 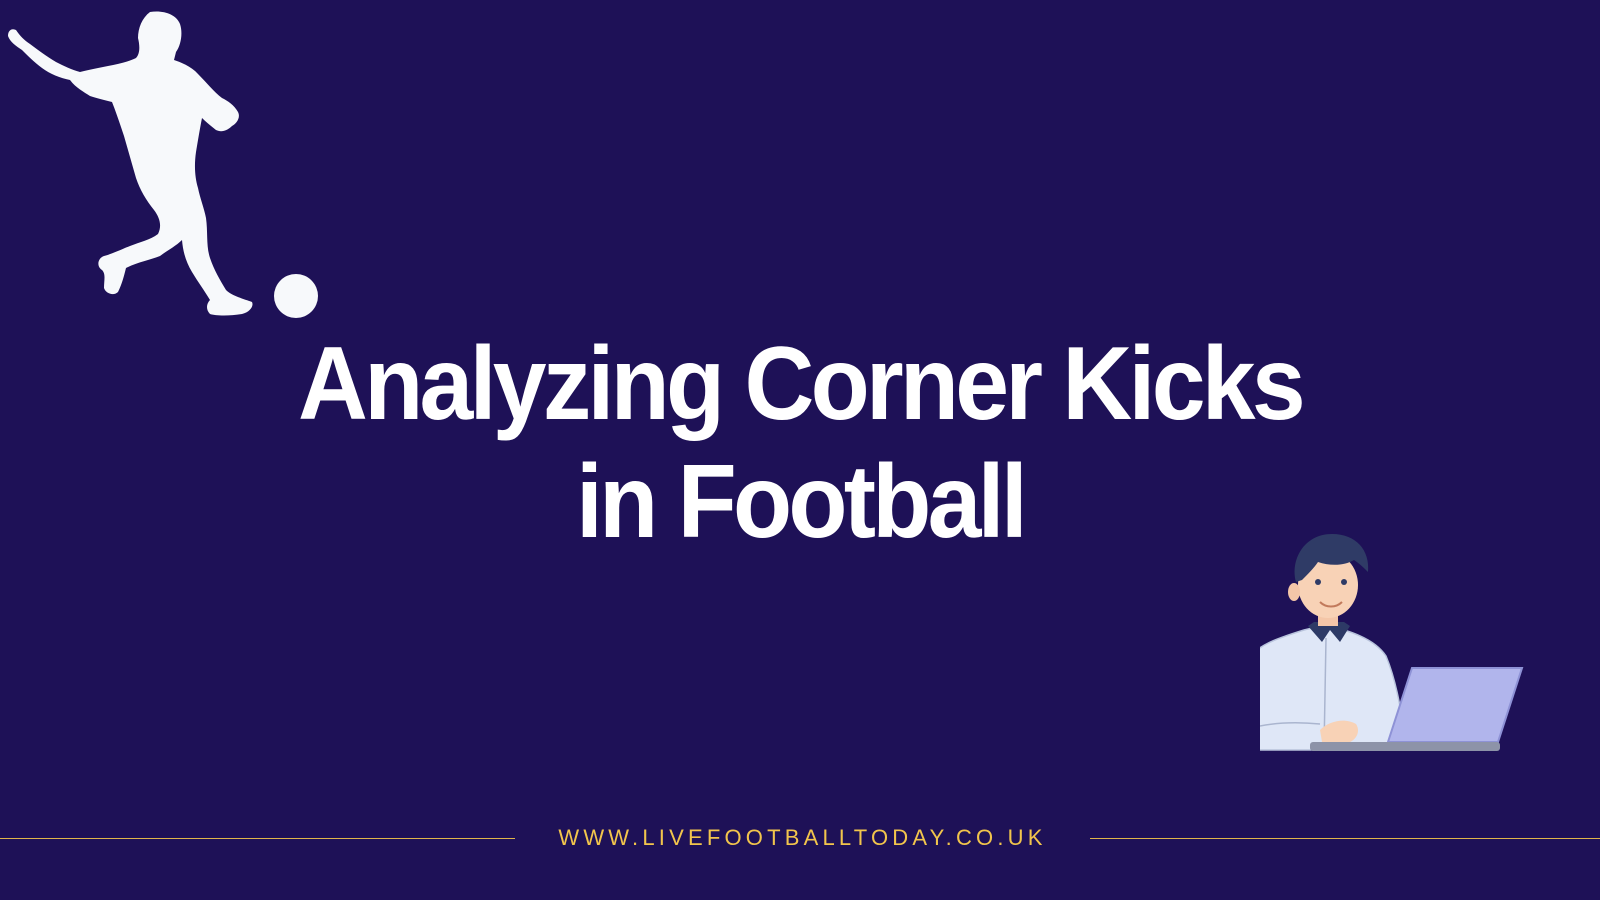 I want to click on page-title-line-1: Analyzing Corner Kicks, so click(x=802, y=384).